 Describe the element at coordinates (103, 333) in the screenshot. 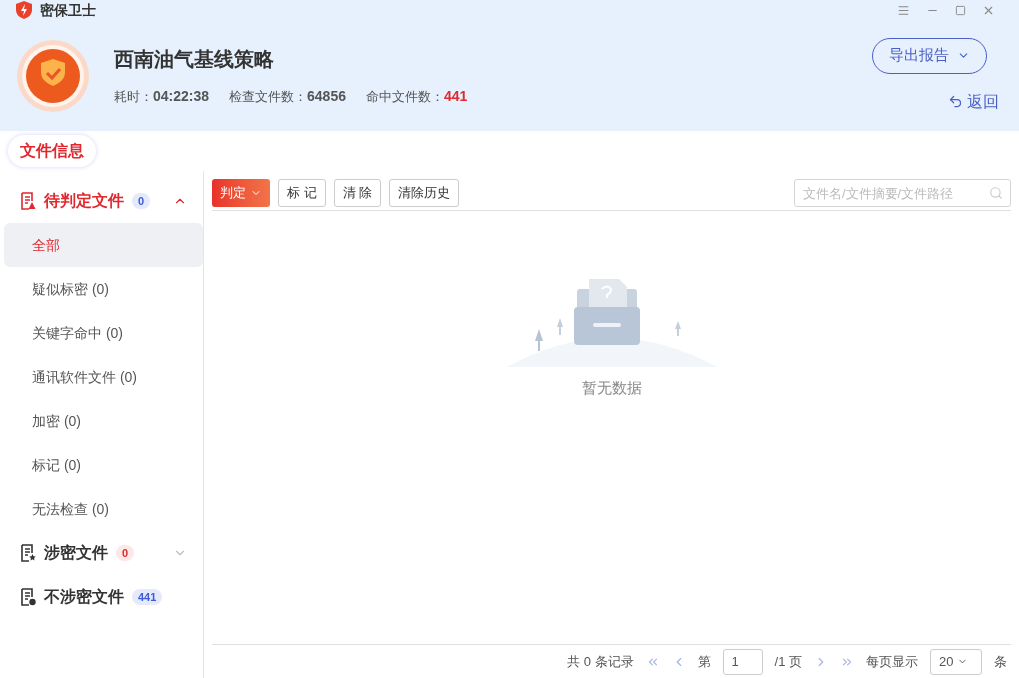

I see `sidebar-item: 关键字命中 (0)` at that location.